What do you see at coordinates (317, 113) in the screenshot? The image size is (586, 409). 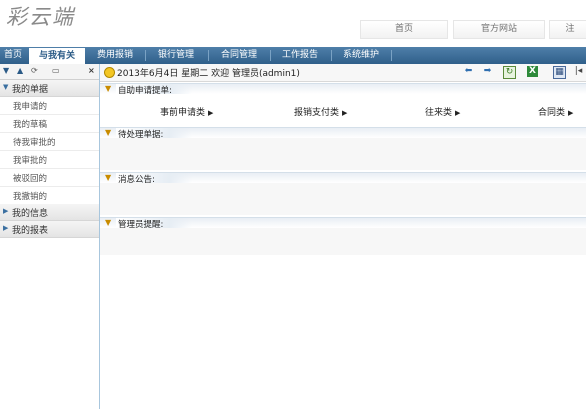 I see `category-label: 报销支付类` at bounding box center [317, 113].